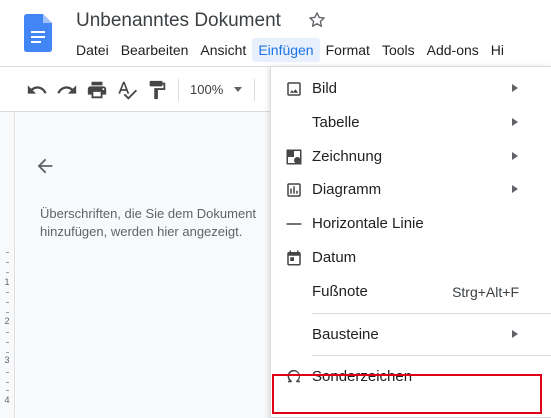 This screenshot has height=418, width=551. What do you see at coordinates (155, 50) in the screenshot?
I see `menu-bearbeiten: Bearbeiten` at bounding box center [155, 50].